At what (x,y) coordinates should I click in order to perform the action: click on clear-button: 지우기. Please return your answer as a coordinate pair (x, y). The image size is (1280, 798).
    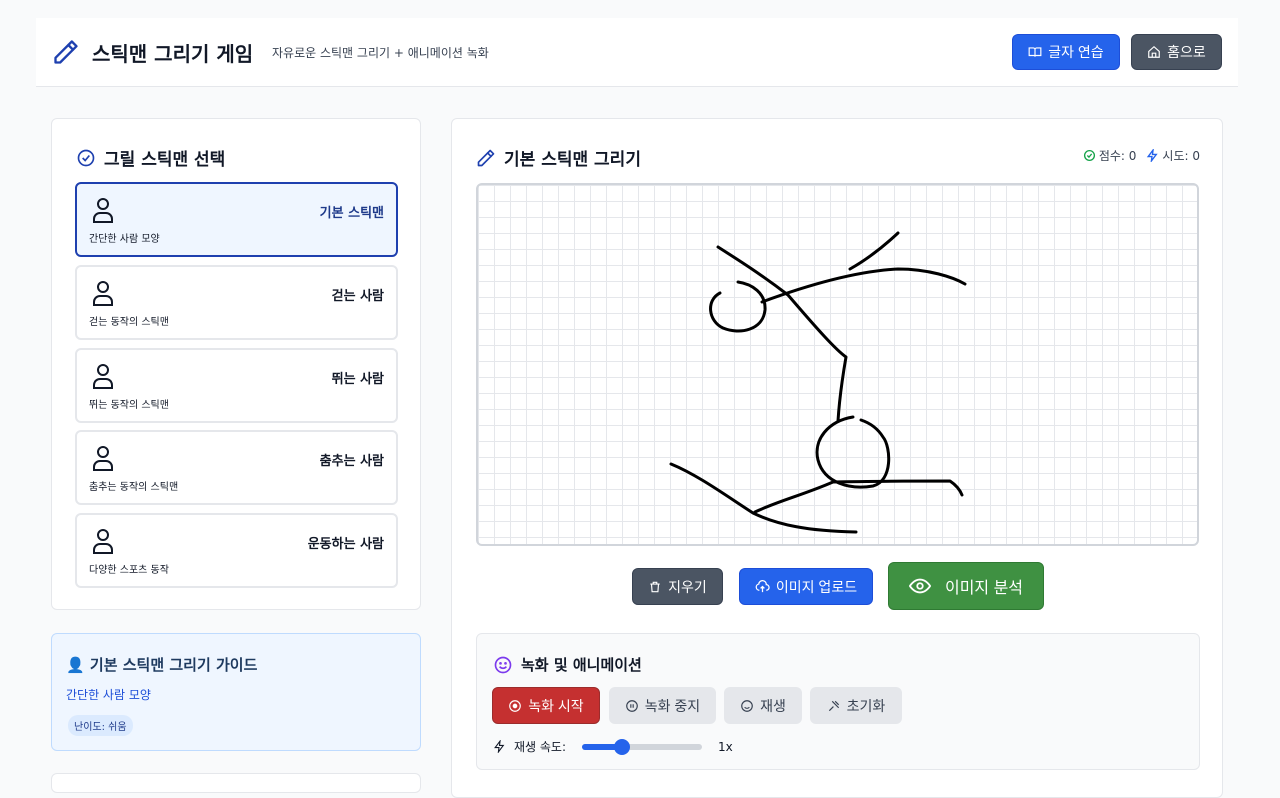
    Looking at the image, I should click on (677, 586).